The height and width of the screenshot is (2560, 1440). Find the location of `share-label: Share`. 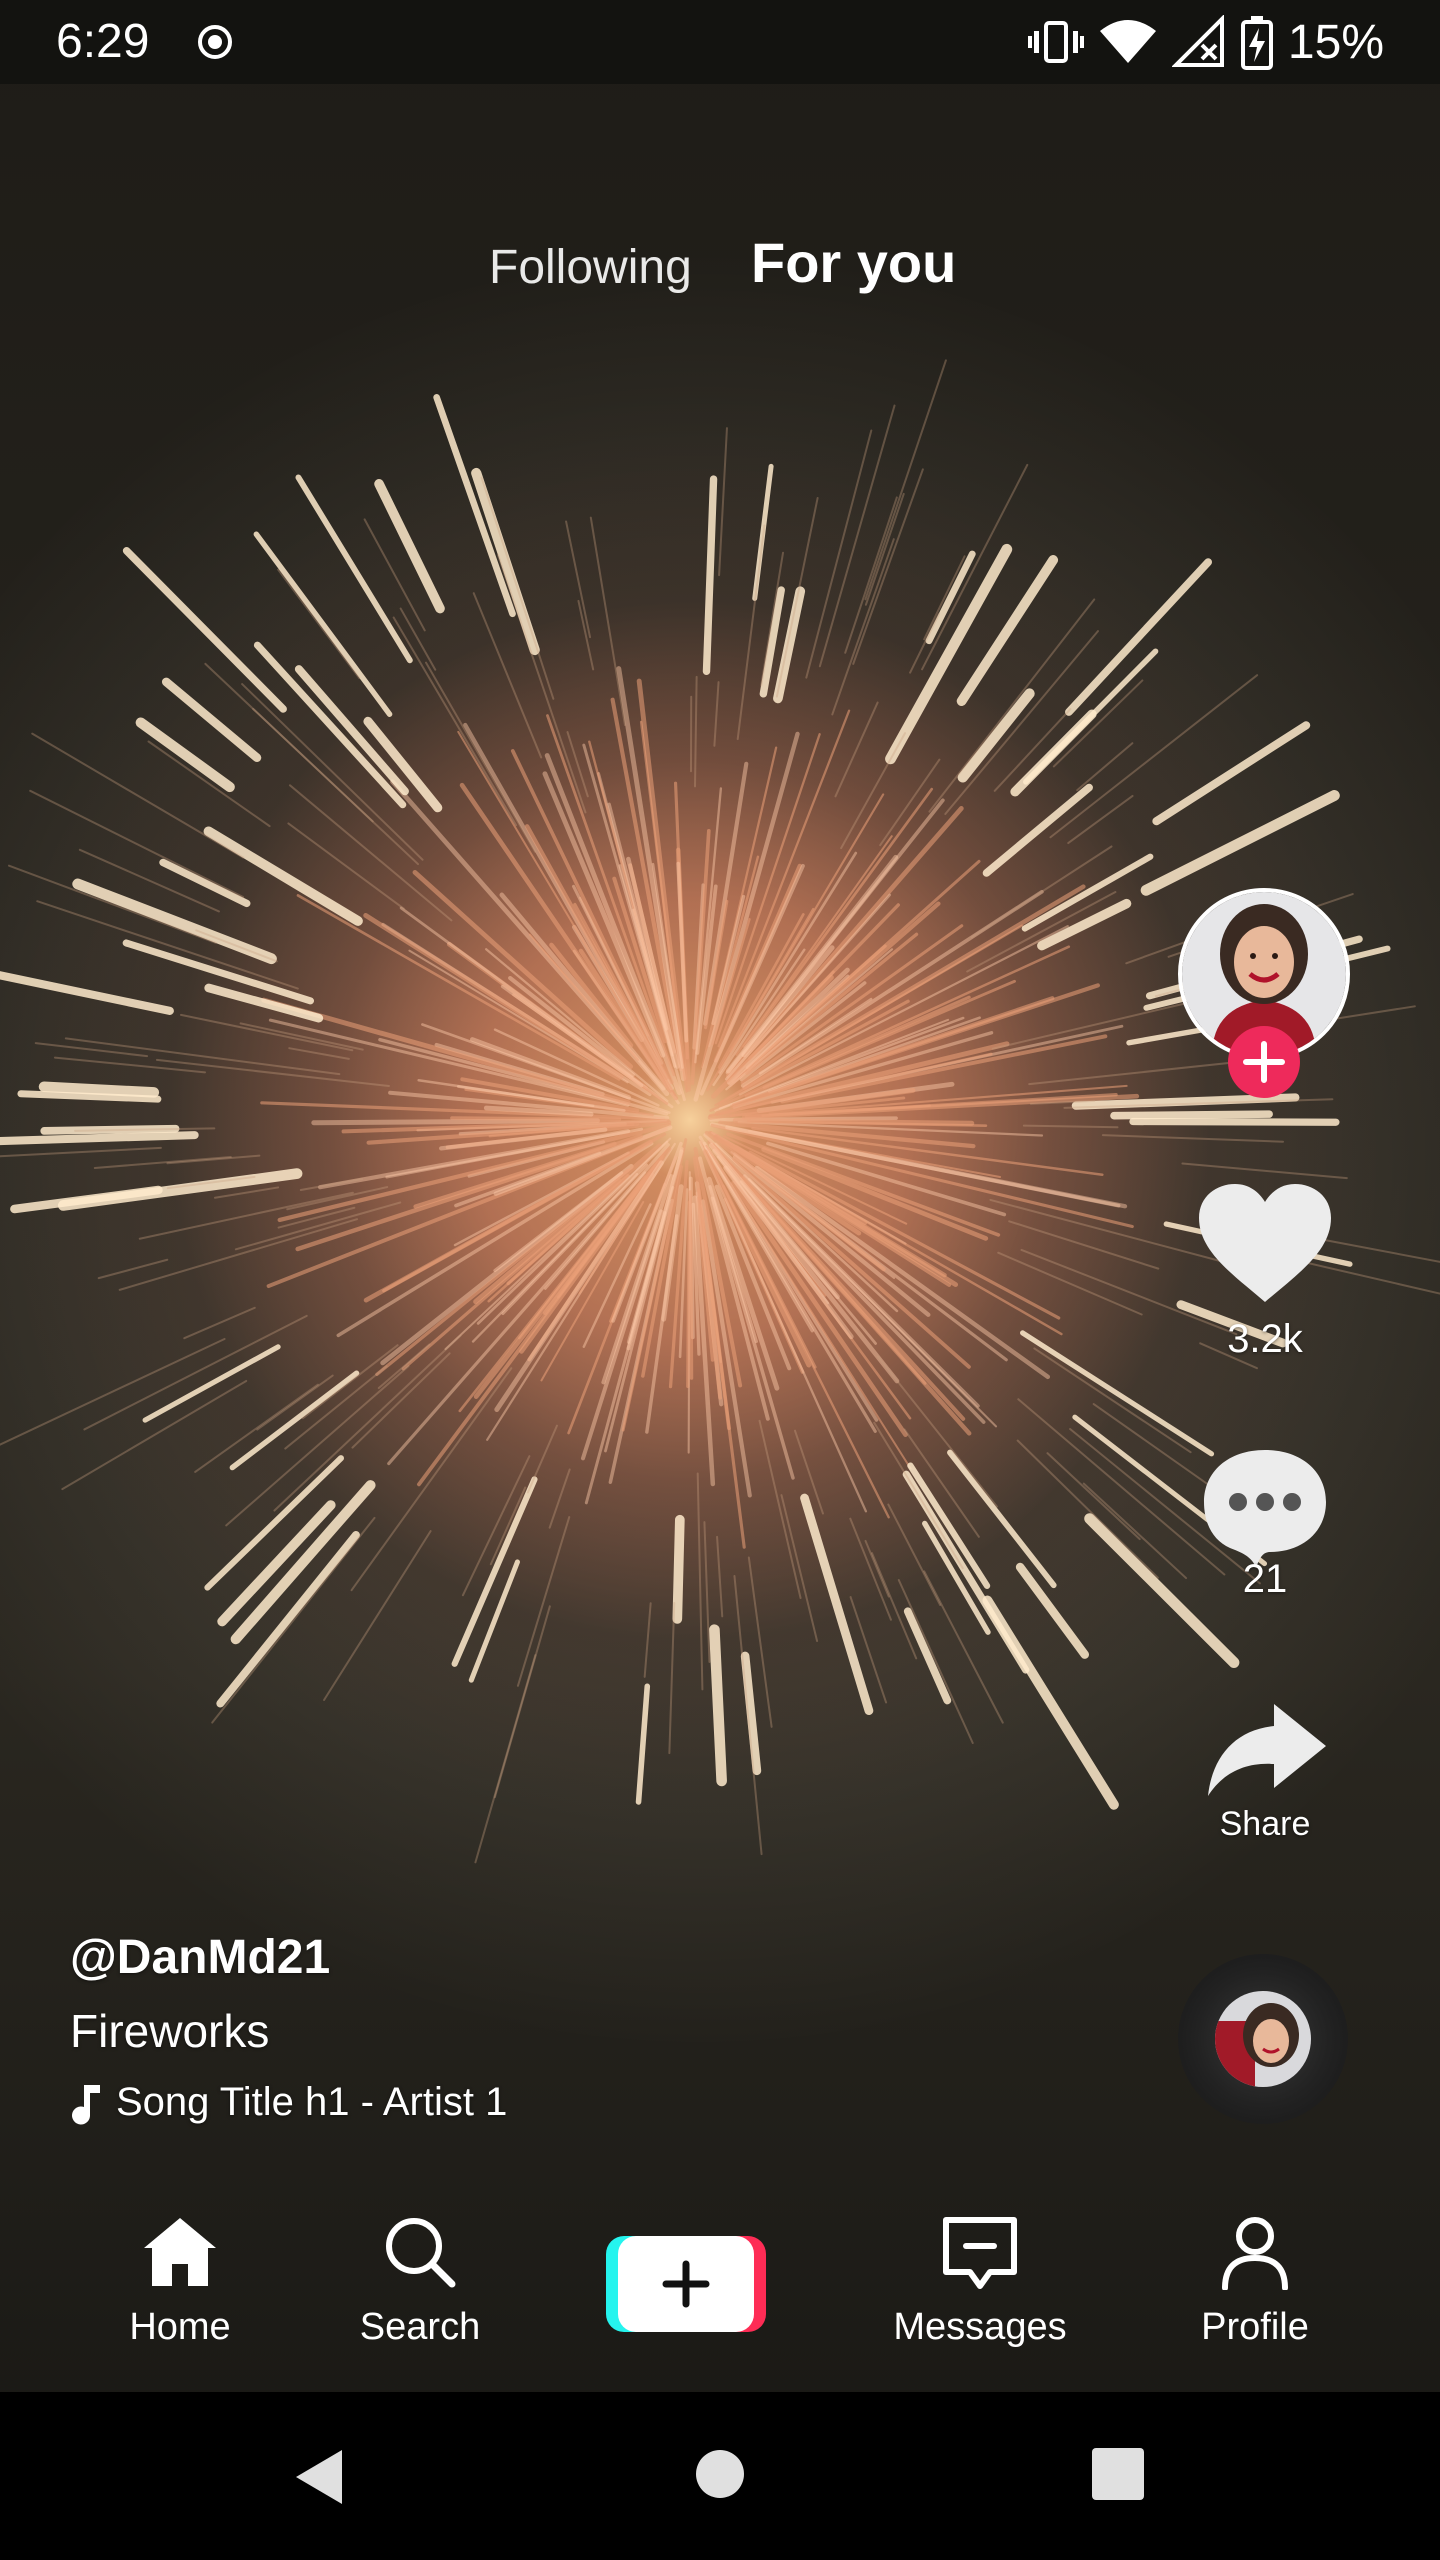

share-label: Share is located at coordinates (1265, 1824).